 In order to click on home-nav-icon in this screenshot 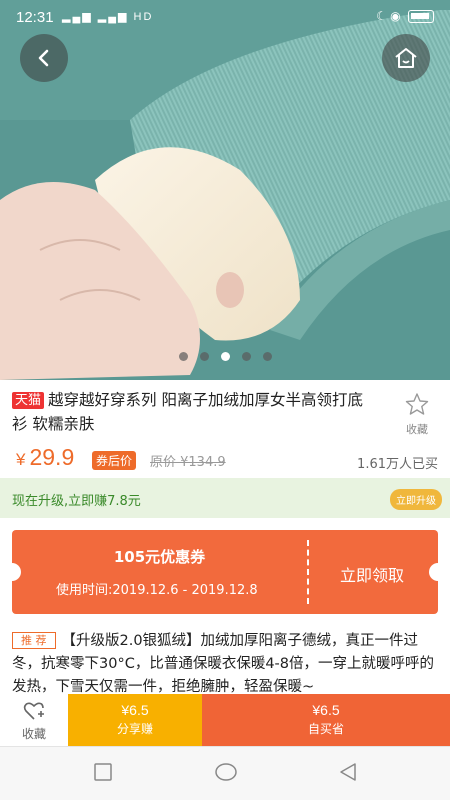, I will do `click(226, 772)`.